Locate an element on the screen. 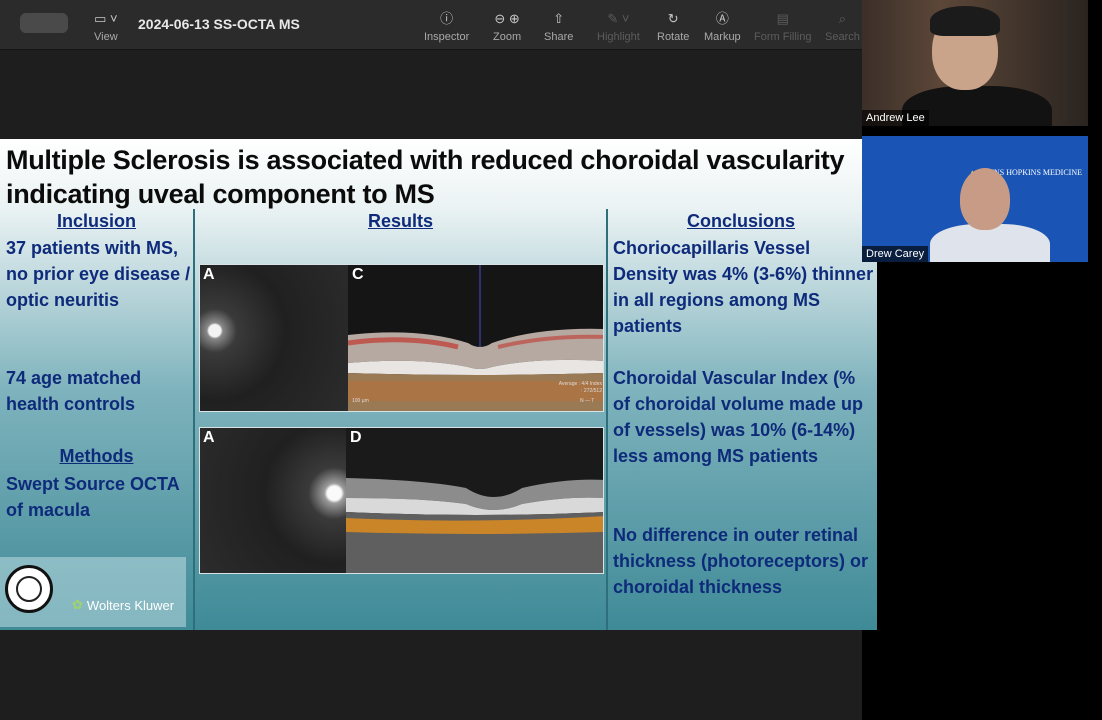 This screenshot has height=720, width=1102. conclusions-heading: Conclusions is located at coordinates (740, 221).